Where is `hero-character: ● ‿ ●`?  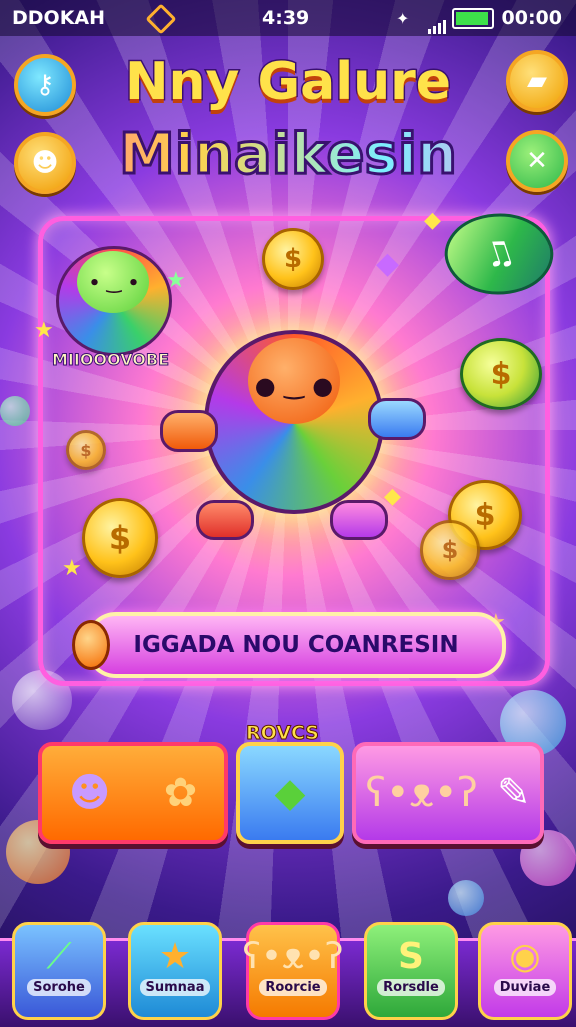 hero-character: ● ‿ ● is located at coordinates (294, 422).